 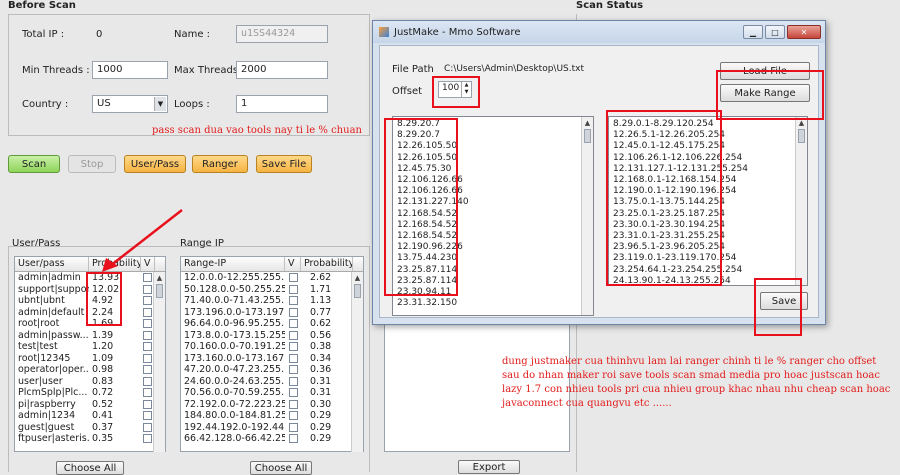 I want to click on list-item: 23.25.0.1-23.25.187.254, so click(x=708, y=214).